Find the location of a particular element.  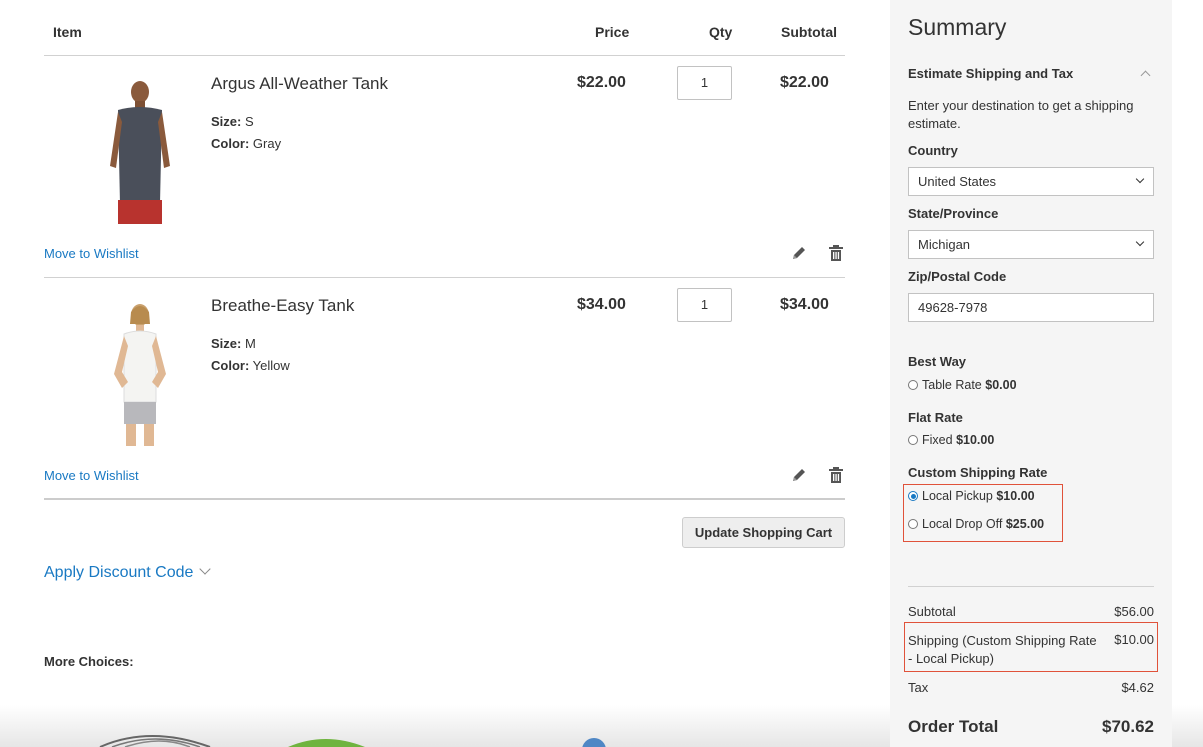

product-name: Argus All-Weather Tank is located at coordinates (299, 84).